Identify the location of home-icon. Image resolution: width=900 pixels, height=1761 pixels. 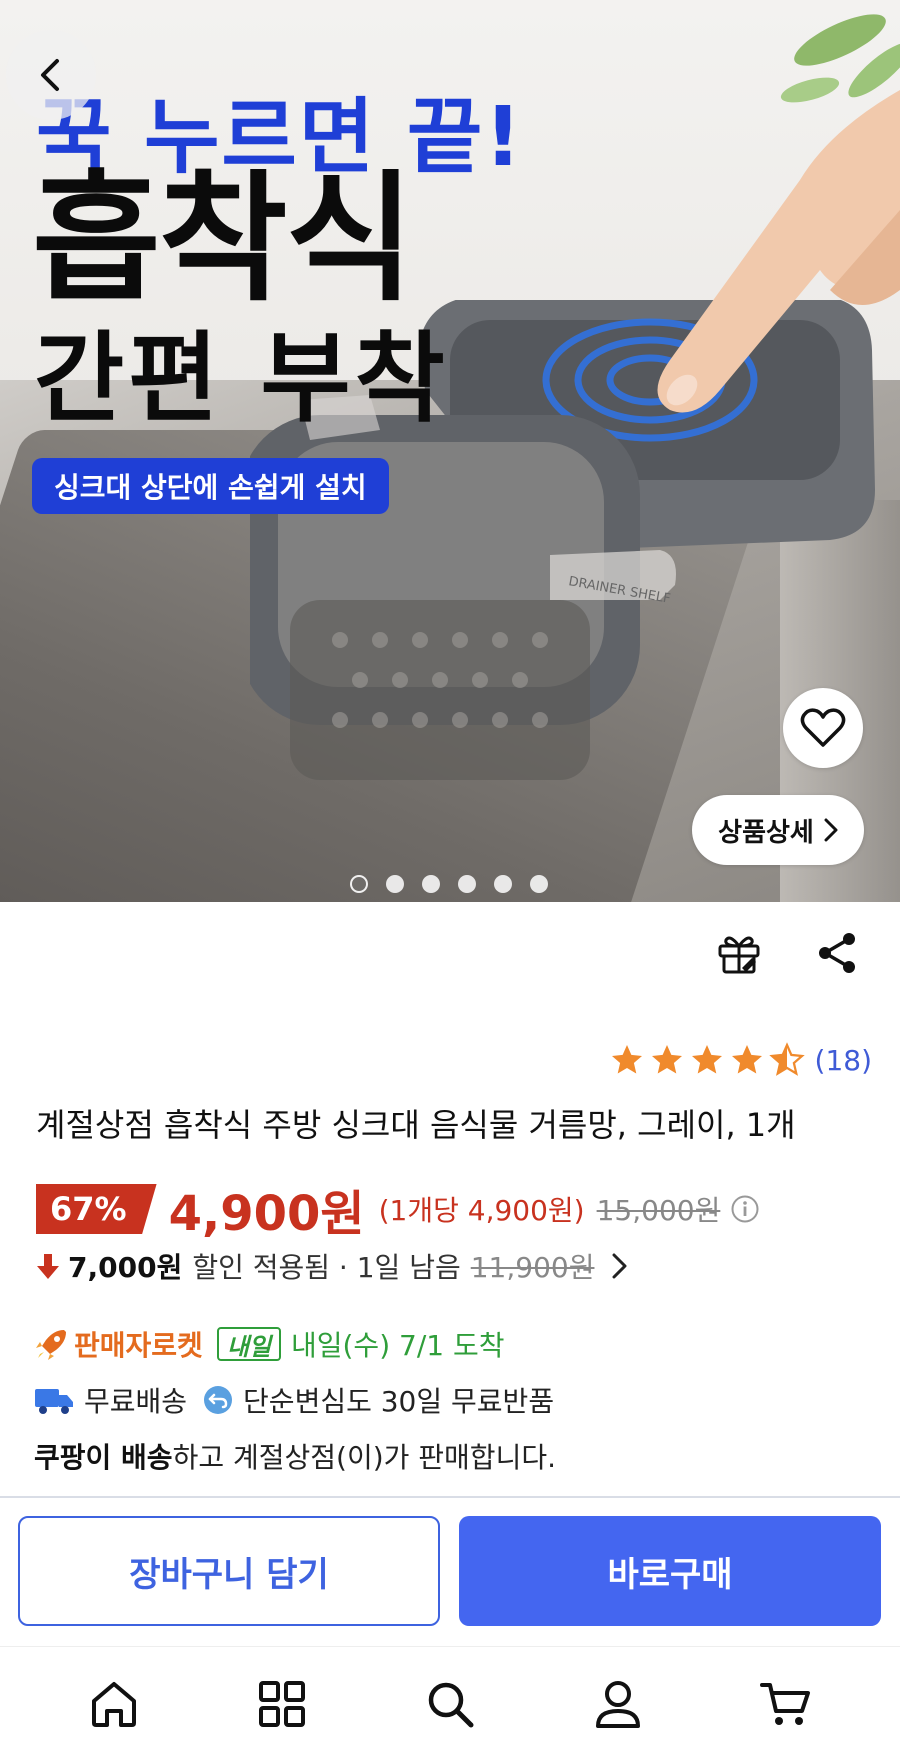
(114, 1704).